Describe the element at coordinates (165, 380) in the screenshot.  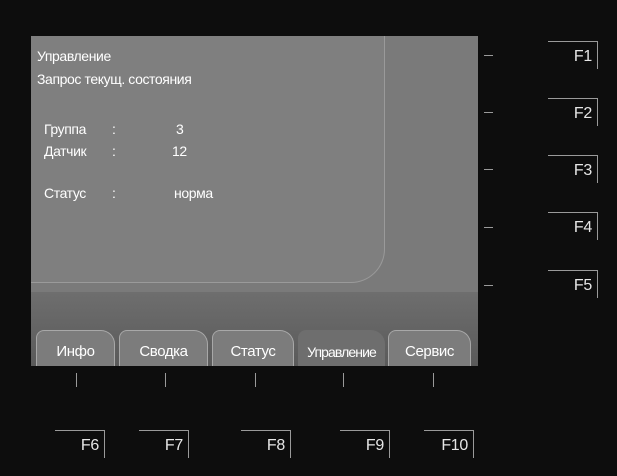
I see `f7-marker` at that location.